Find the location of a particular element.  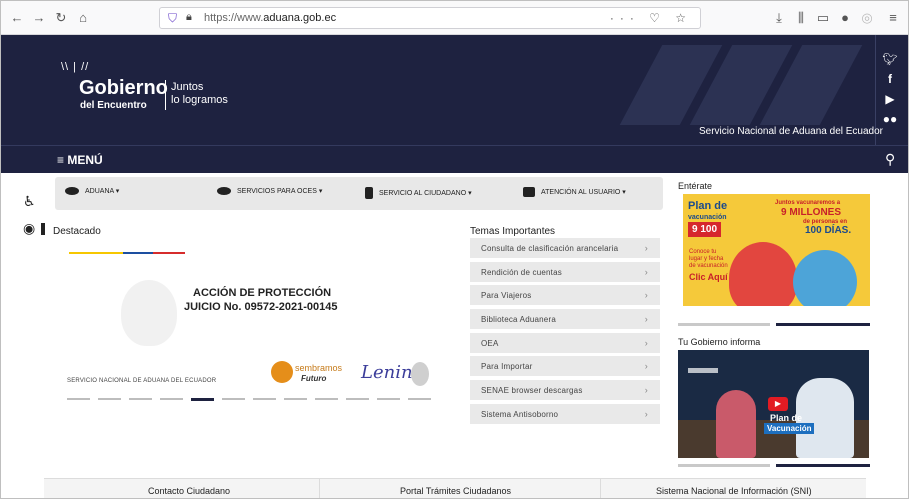

url-actions: ··· ♡ ☆ is located at coordinates (651, 18).